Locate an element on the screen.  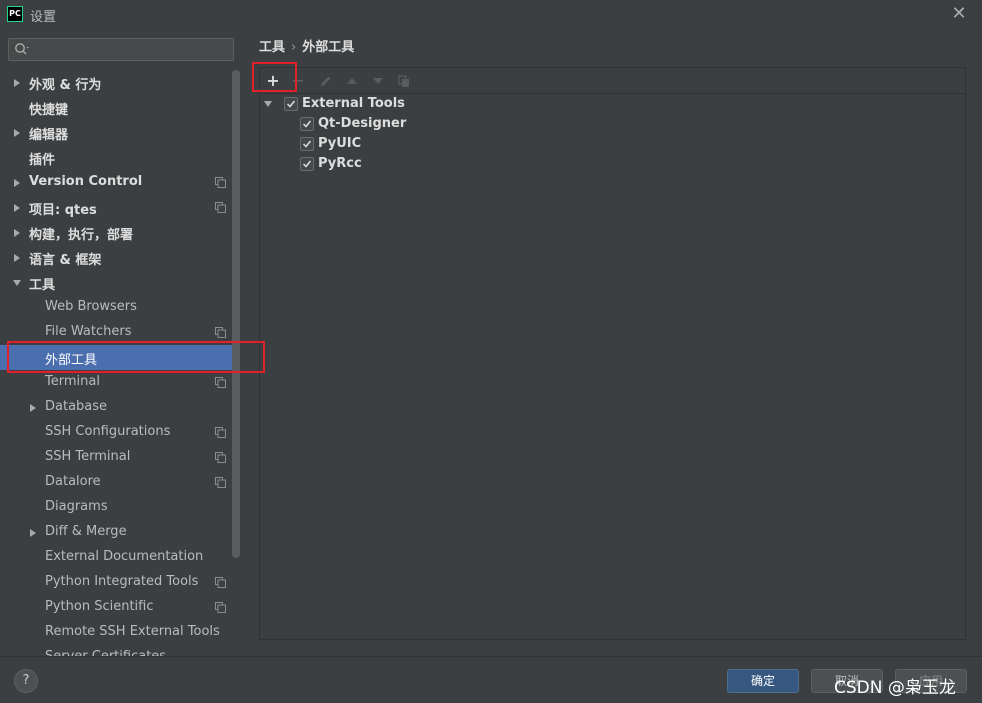
move-up-button is located at coordinates (352, 81).